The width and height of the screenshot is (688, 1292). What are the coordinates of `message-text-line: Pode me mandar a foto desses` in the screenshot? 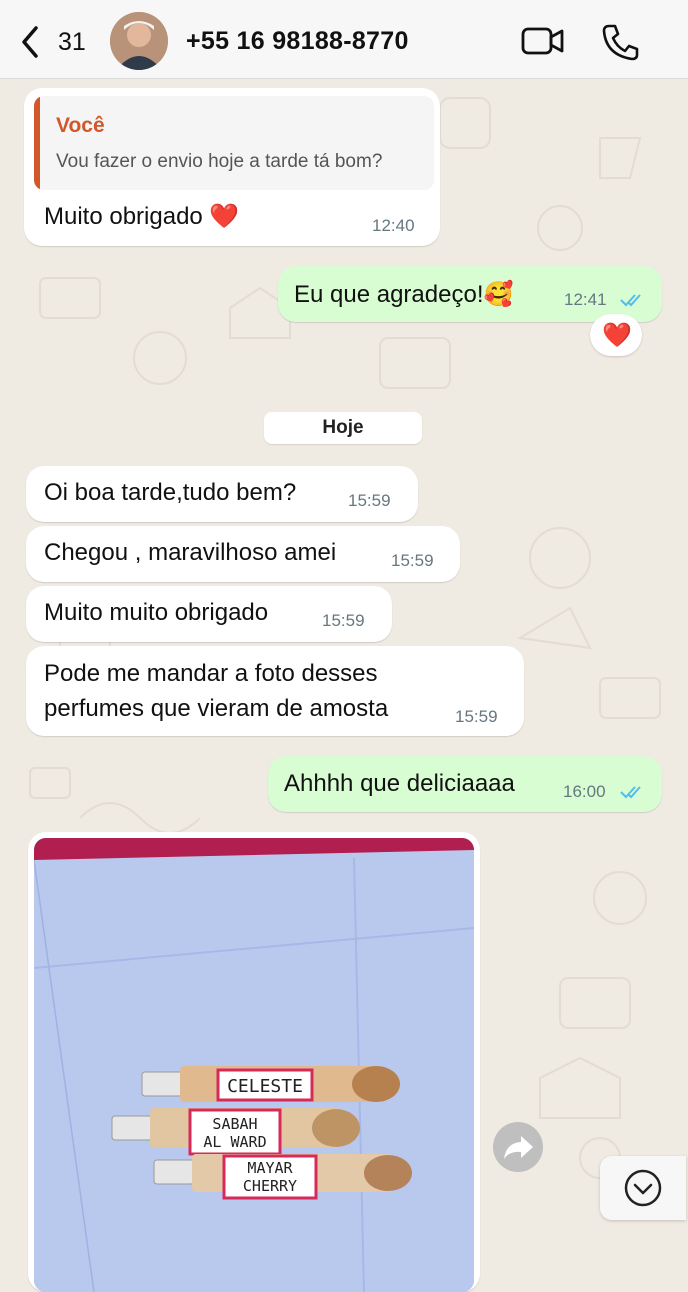 It's located at (211, 673).